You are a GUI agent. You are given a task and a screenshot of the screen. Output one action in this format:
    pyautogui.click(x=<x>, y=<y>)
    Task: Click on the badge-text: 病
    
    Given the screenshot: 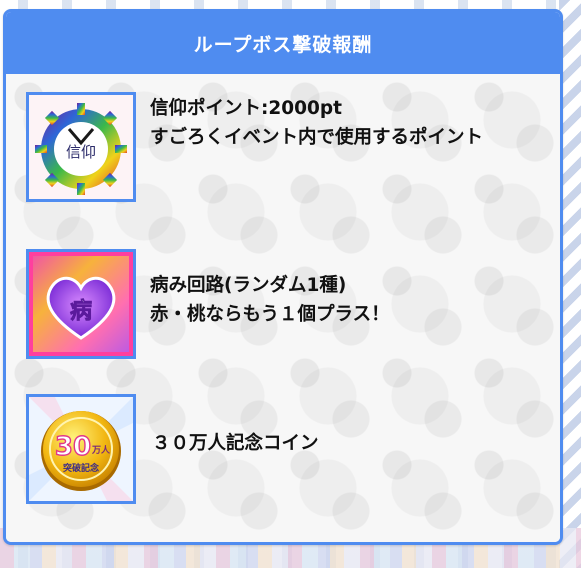 What is the action you would take?
    pyautogui.click(x=81, y=311)
    